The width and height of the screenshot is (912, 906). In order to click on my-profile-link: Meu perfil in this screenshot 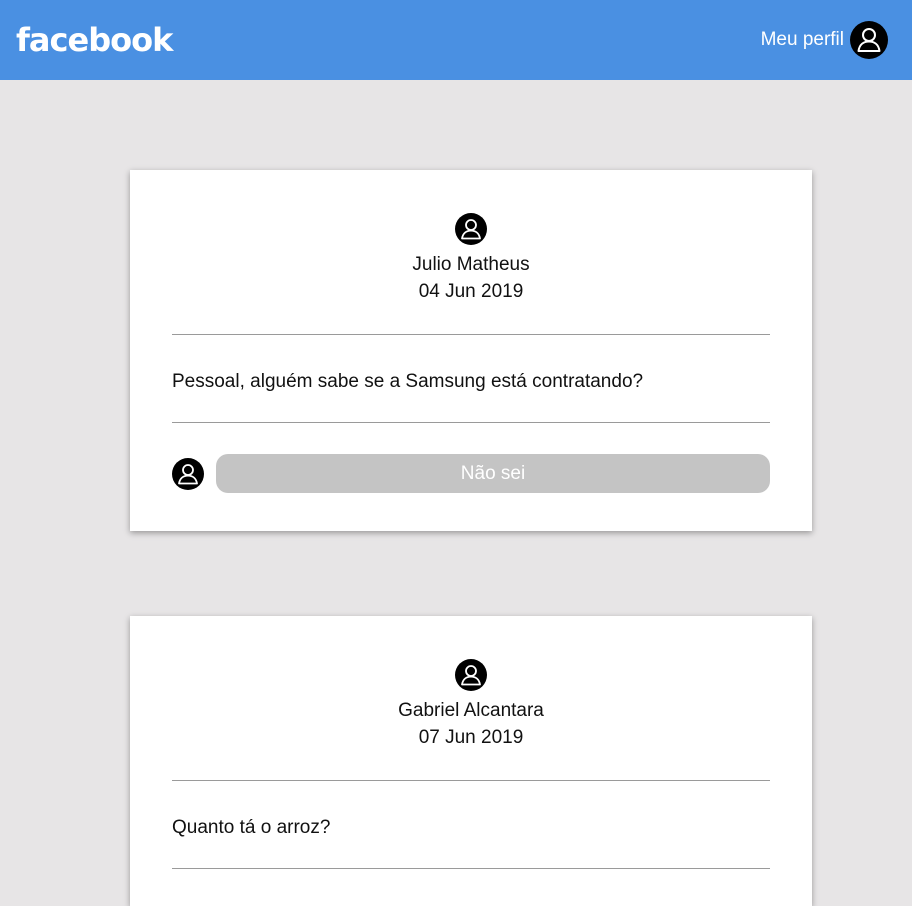, I will do `click(824, 40)`.